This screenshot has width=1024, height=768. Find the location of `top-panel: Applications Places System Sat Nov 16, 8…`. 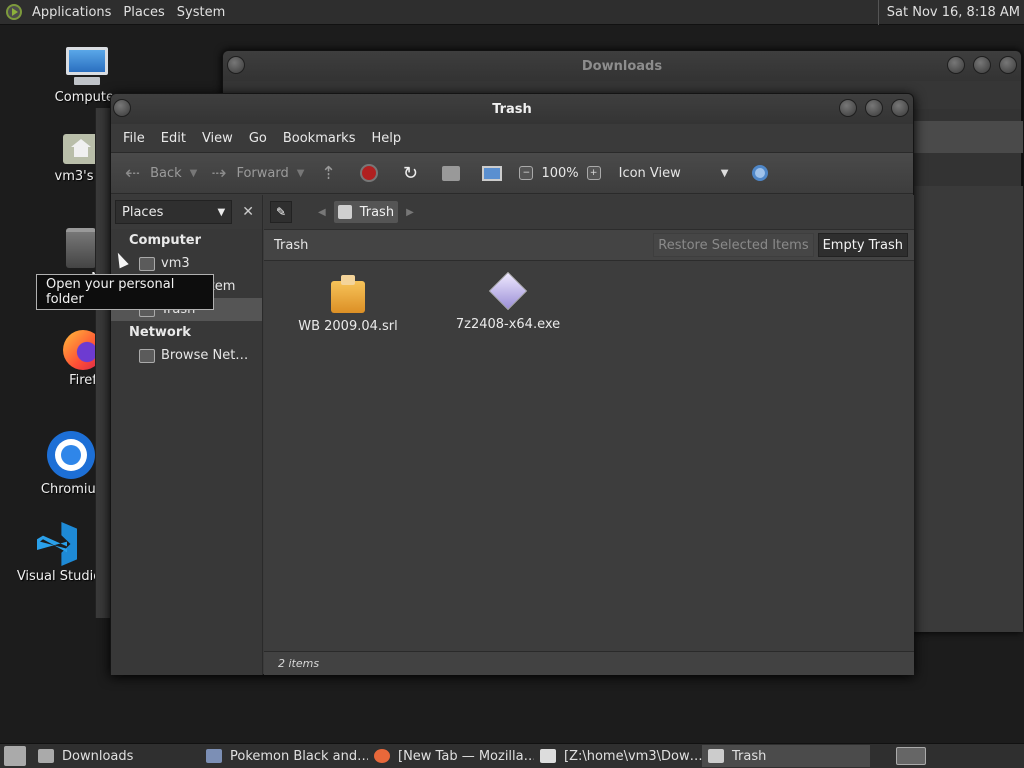

top-panel: Applications Places System Sat Nov 16, 8… is located at coordinates (512, 12).